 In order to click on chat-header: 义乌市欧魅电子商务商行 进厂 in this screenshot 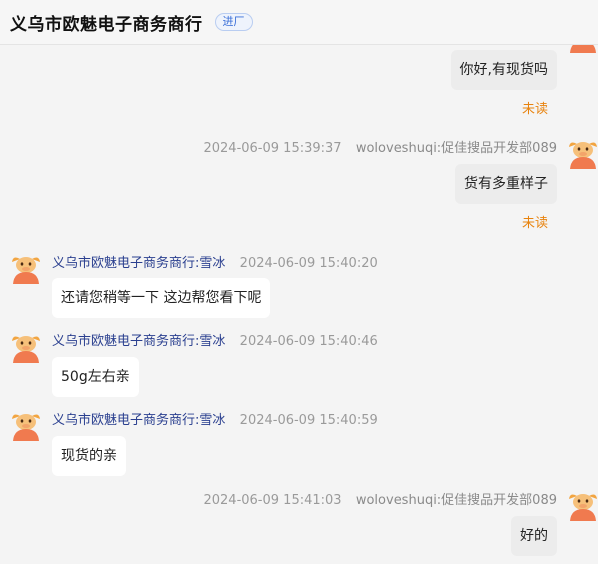, I will do `click(299, 22)`.